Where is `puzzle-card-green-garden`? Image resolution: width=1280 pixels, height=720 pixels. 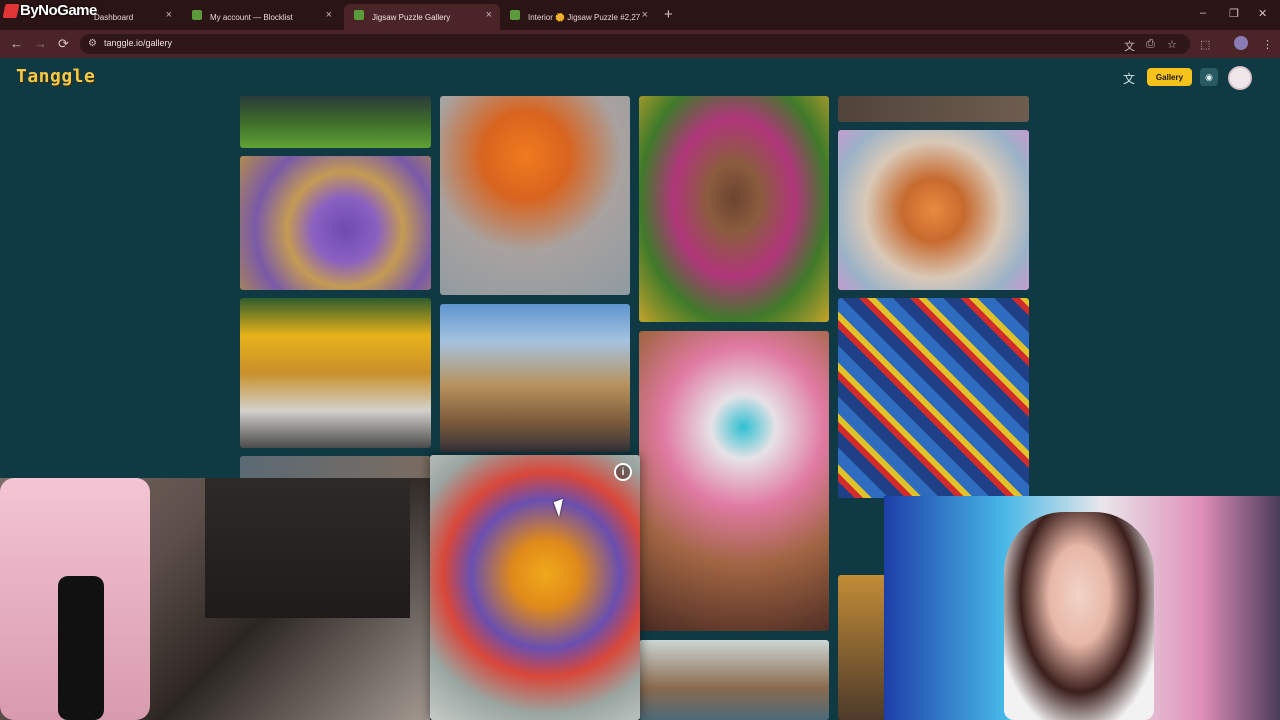
puzzle-card-green-garden is located at coordinates (335, 122).